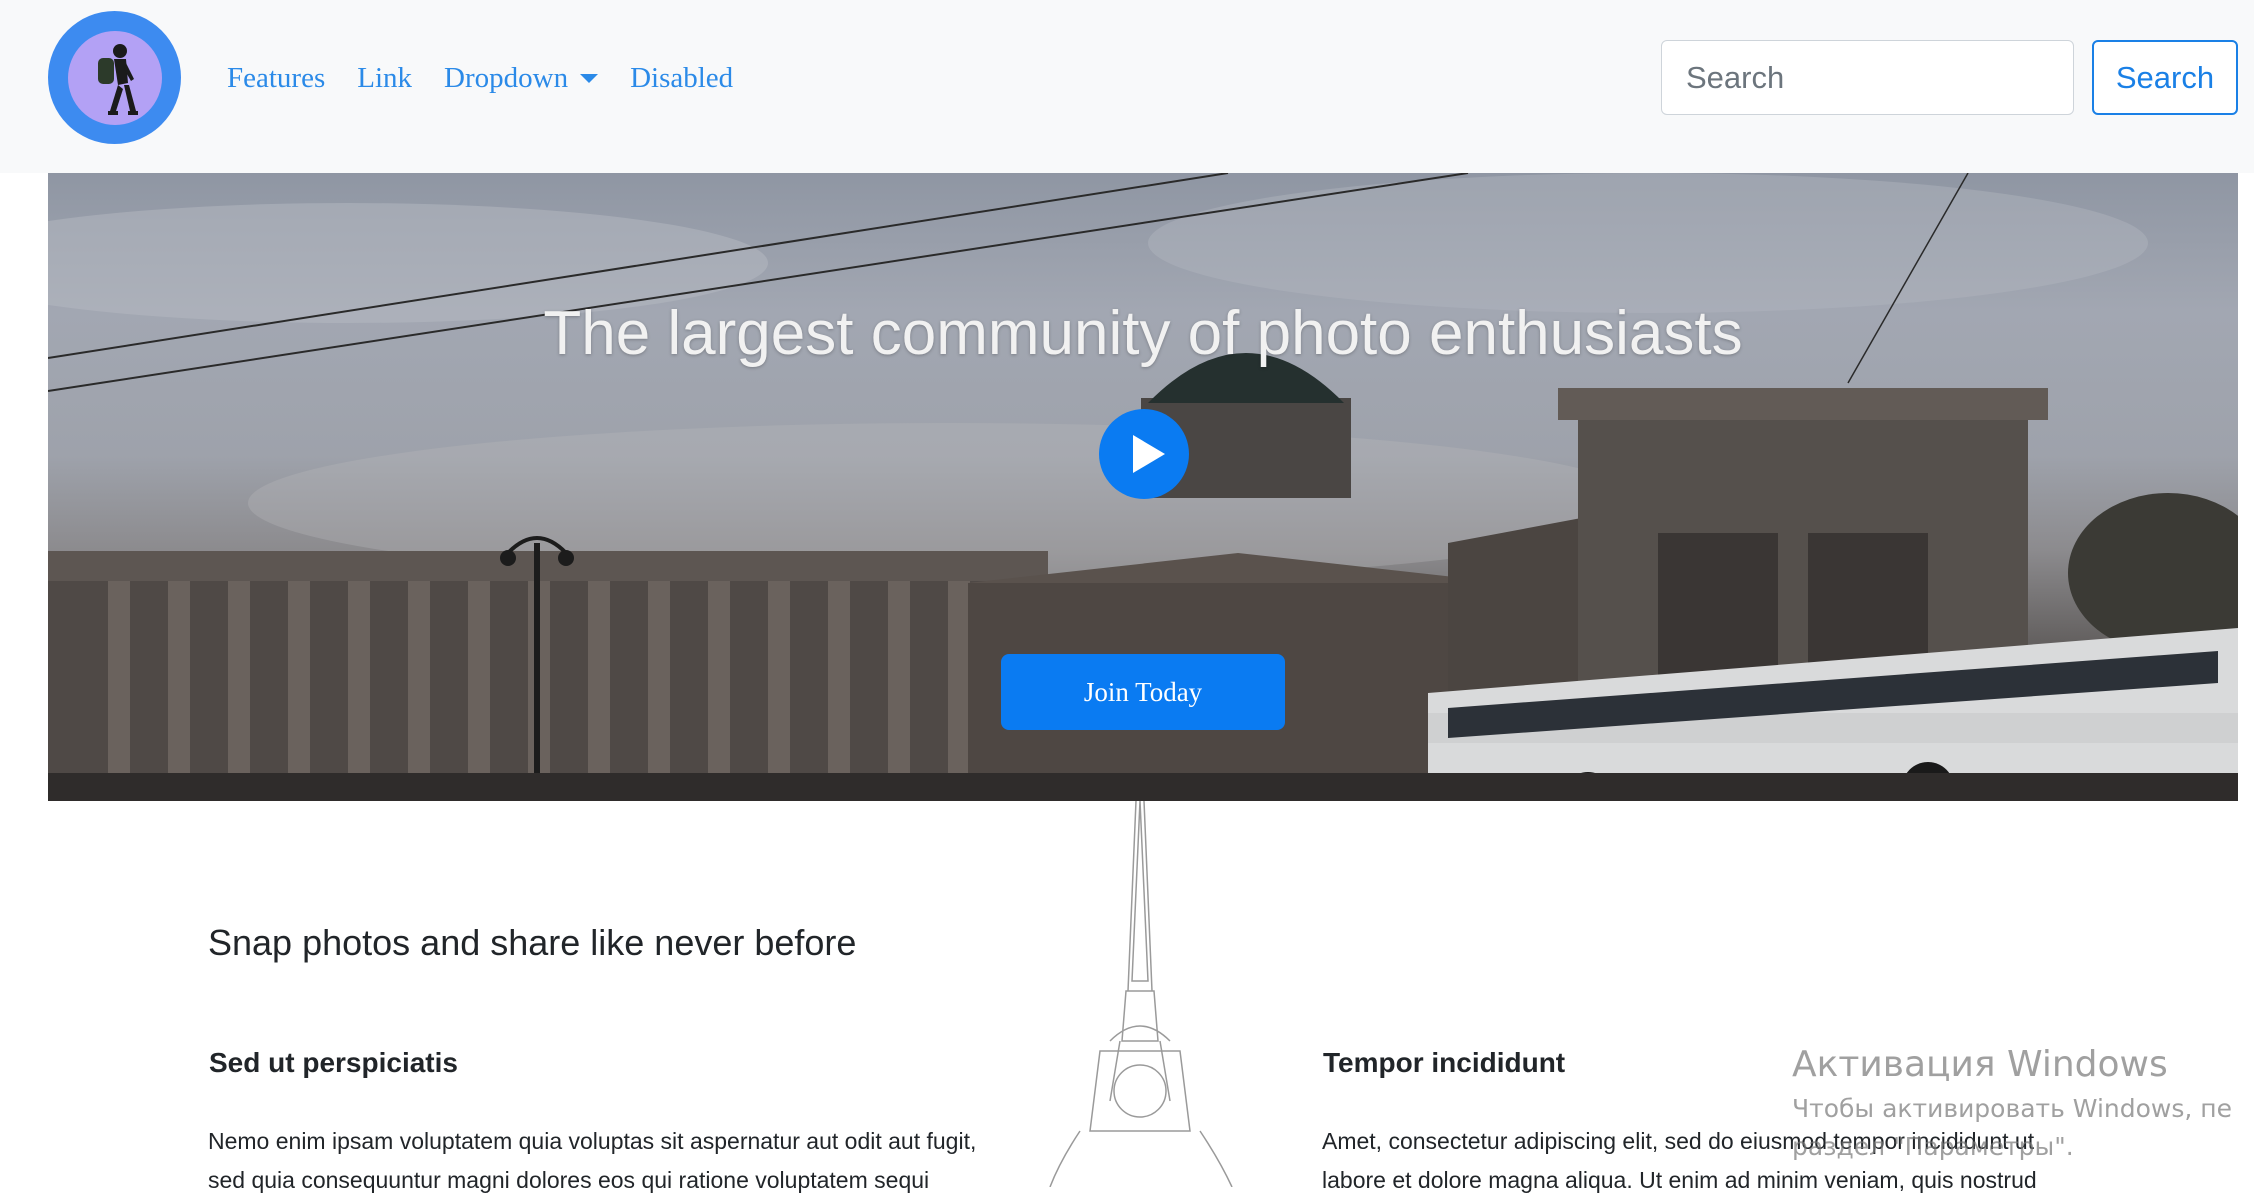 The width and height of the screenshot is (2254, 1200). I want to click on nav-link-disabled: Disabled, so click(682, 78).